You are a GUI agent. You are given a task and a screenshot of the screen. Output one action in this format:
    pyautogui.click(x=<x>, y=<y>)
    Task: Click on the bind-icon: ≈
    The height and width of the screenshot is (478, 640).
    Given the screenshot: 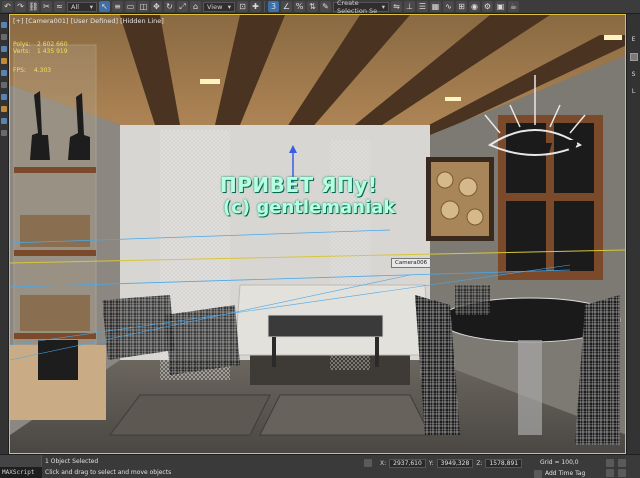 What is the action you would take?
    pyautogui.click(x=59, y=6)
    